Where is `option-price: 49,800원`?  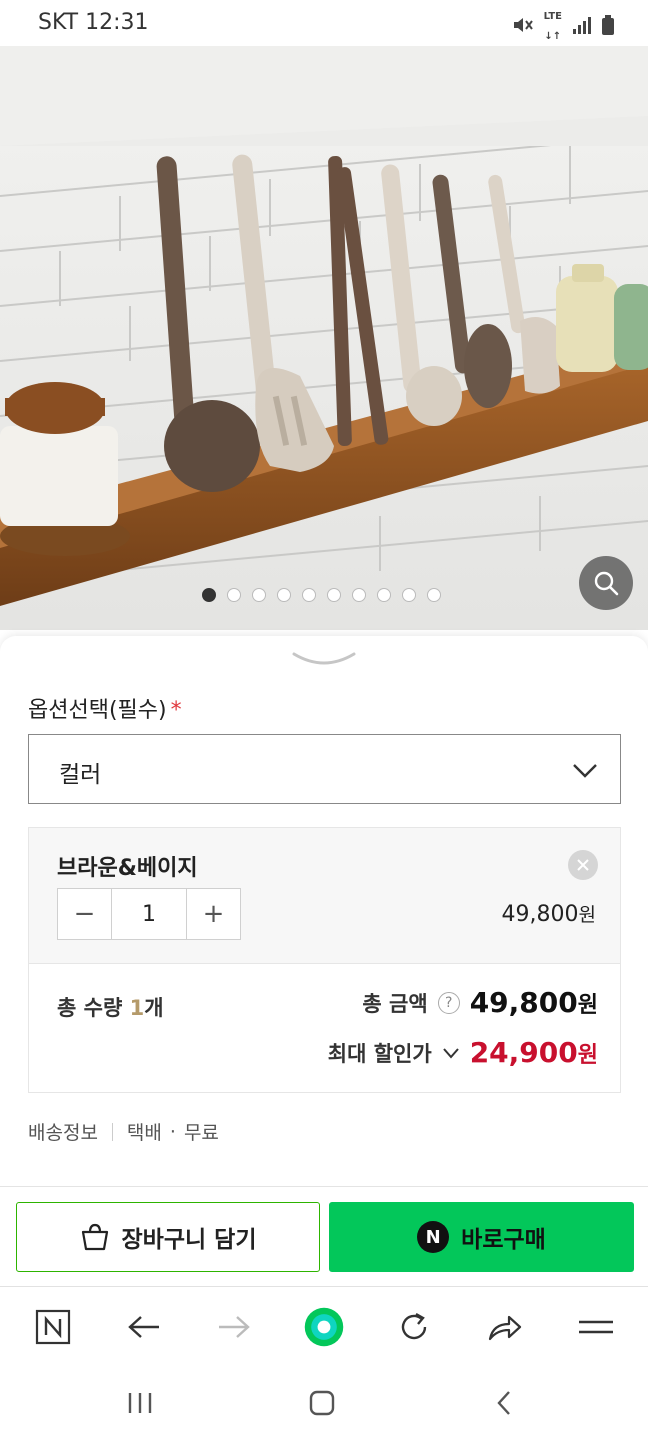
option-price: 49,800원 is located at coordinates (549, 913).